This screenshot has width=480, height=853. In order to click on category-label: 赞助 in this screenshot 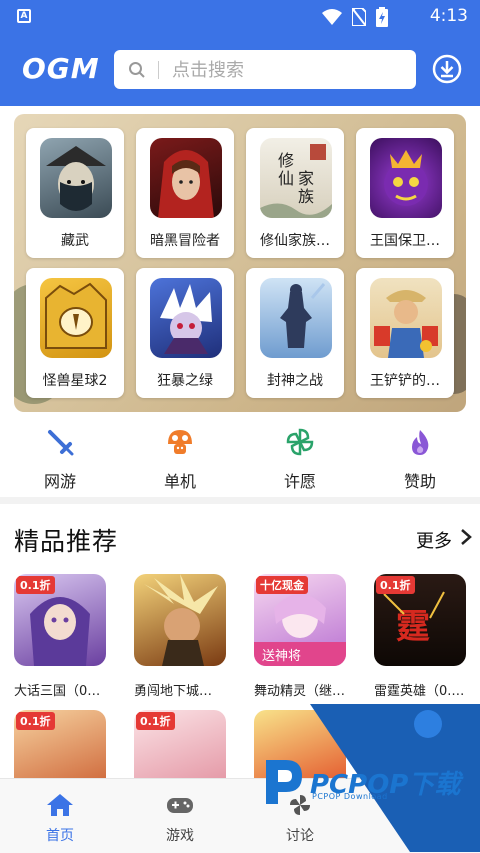, I will do `click(419, 481)`.